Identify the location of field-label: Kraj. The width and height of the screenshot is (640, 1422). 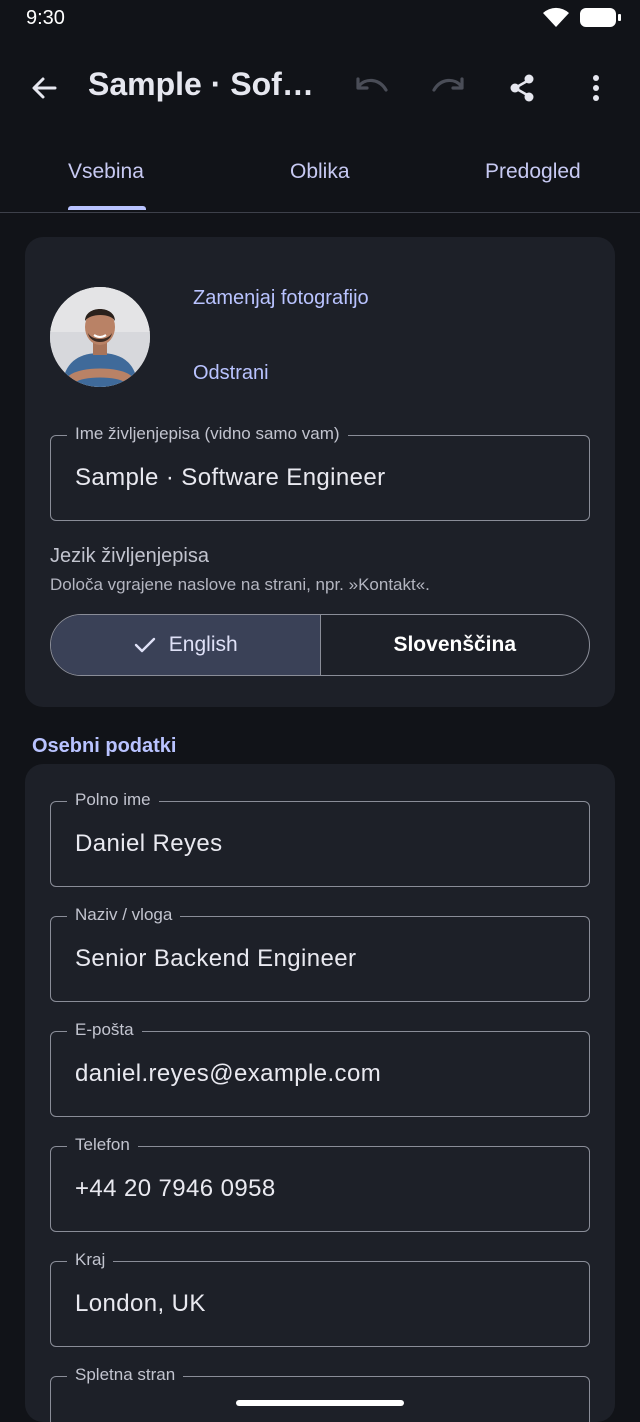
(90, 1260).